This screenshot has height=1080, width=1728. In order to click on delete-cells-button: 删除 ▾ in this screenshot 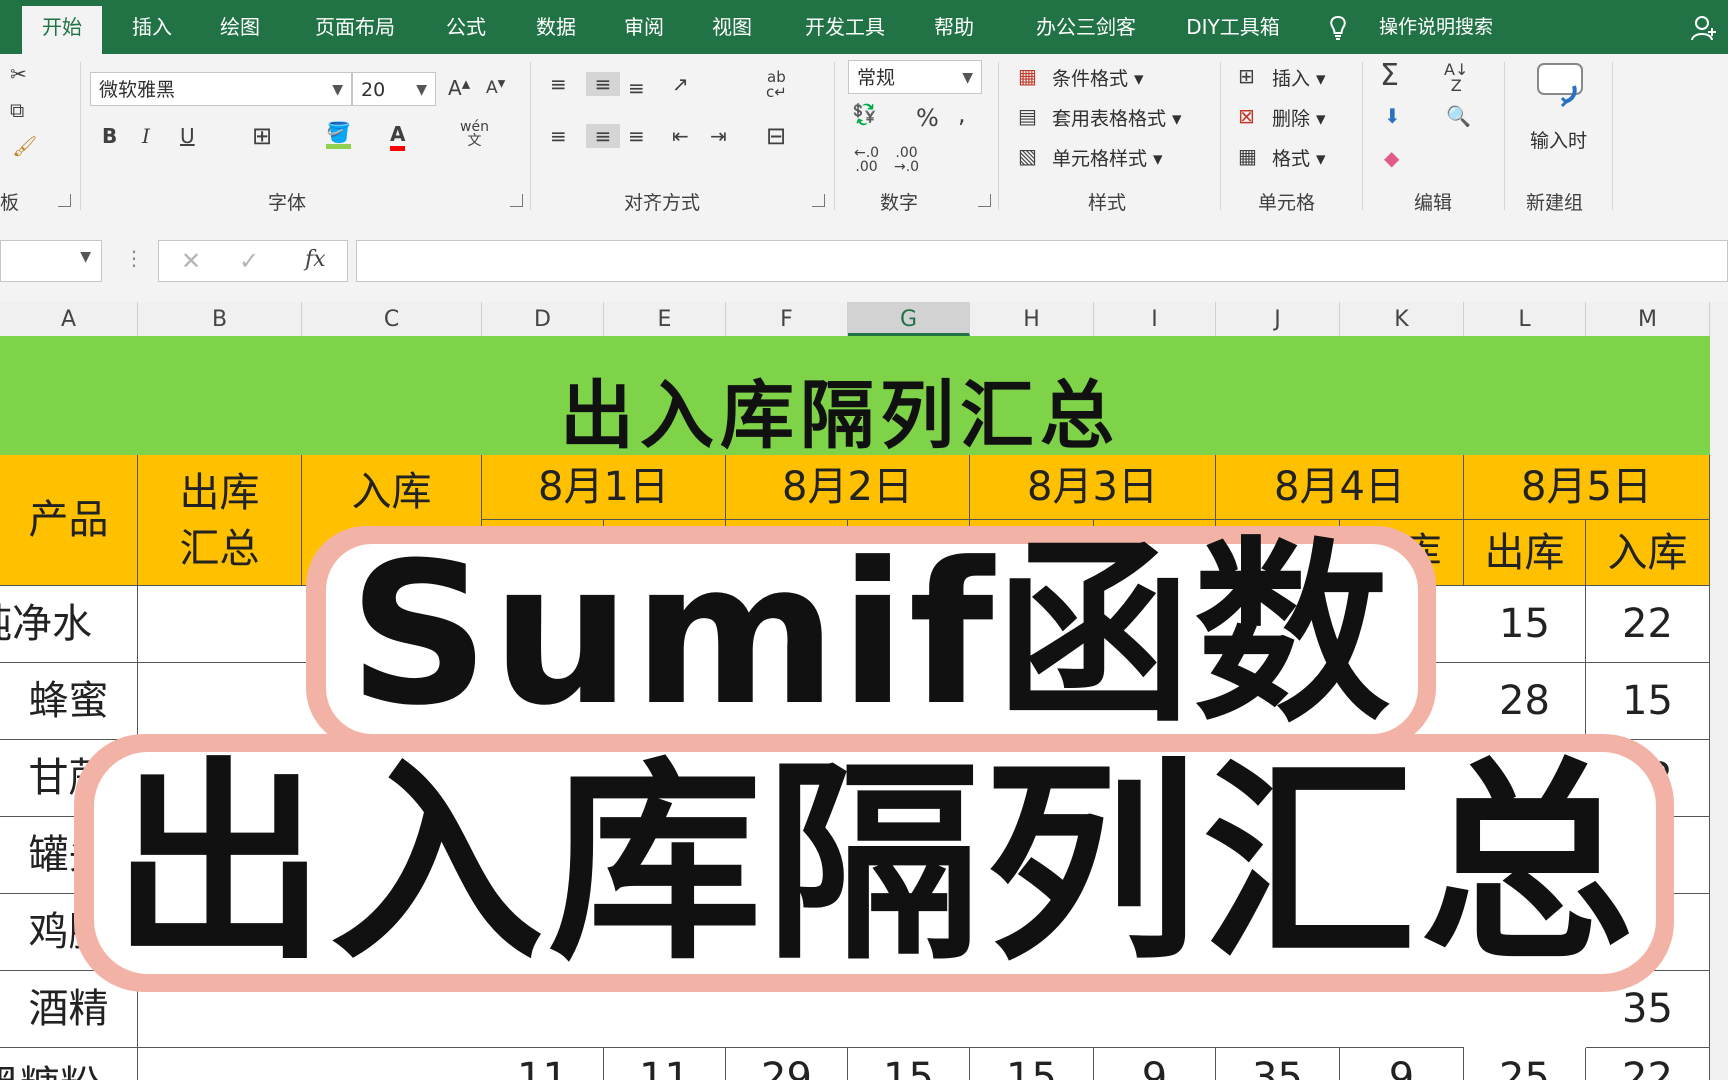, I will do `click(1299, 117)`.